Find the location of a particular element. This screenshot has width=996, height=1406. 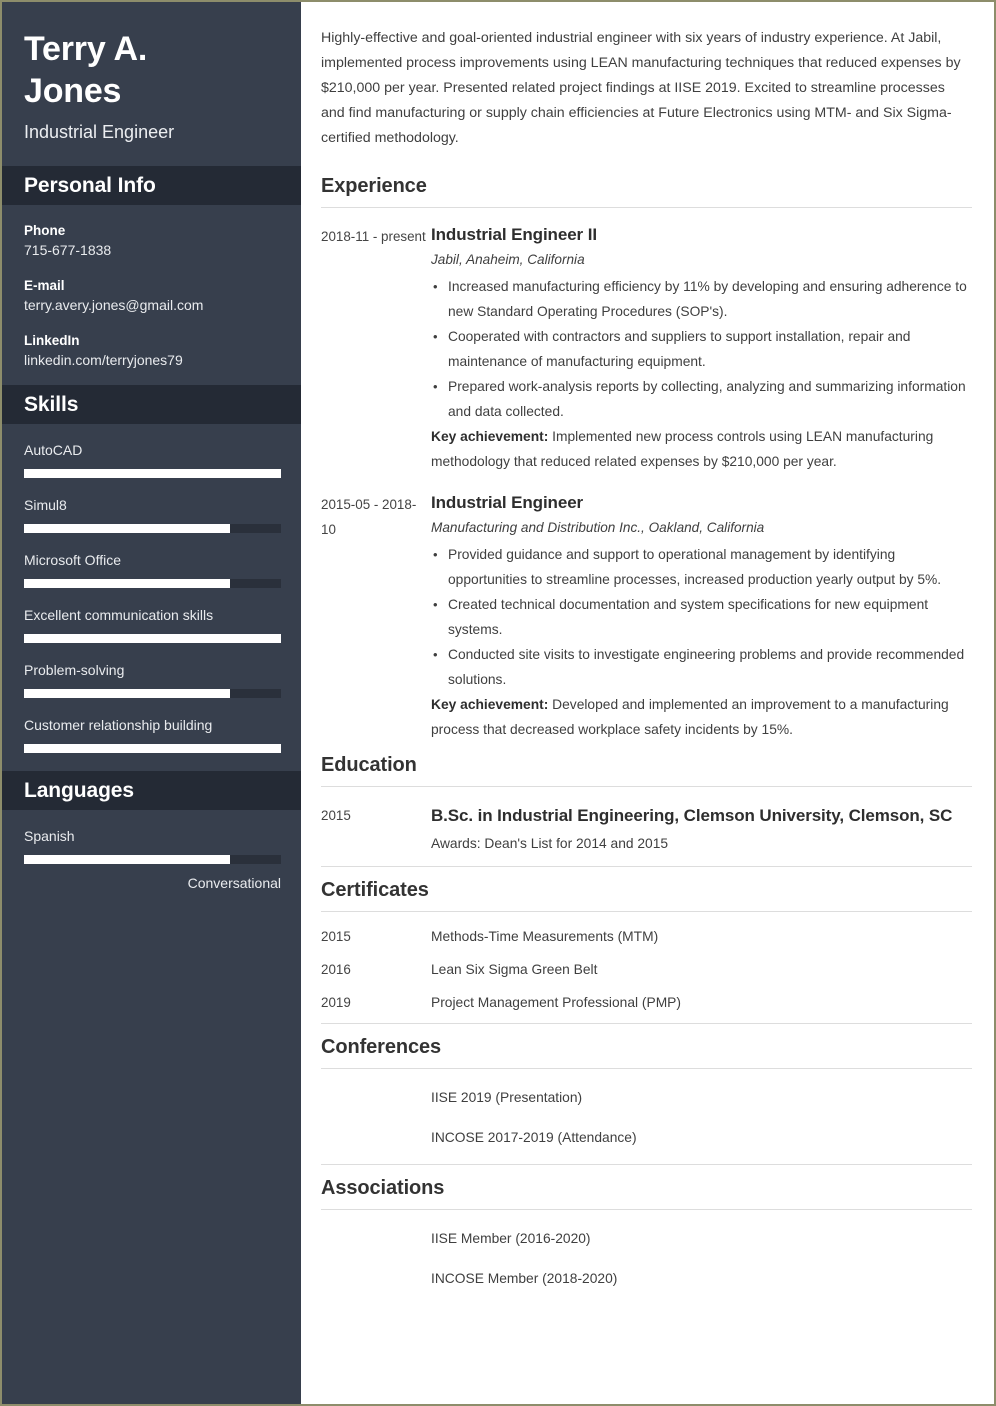

skill-item: Customer relationship building is located at coordinates (152, 734).